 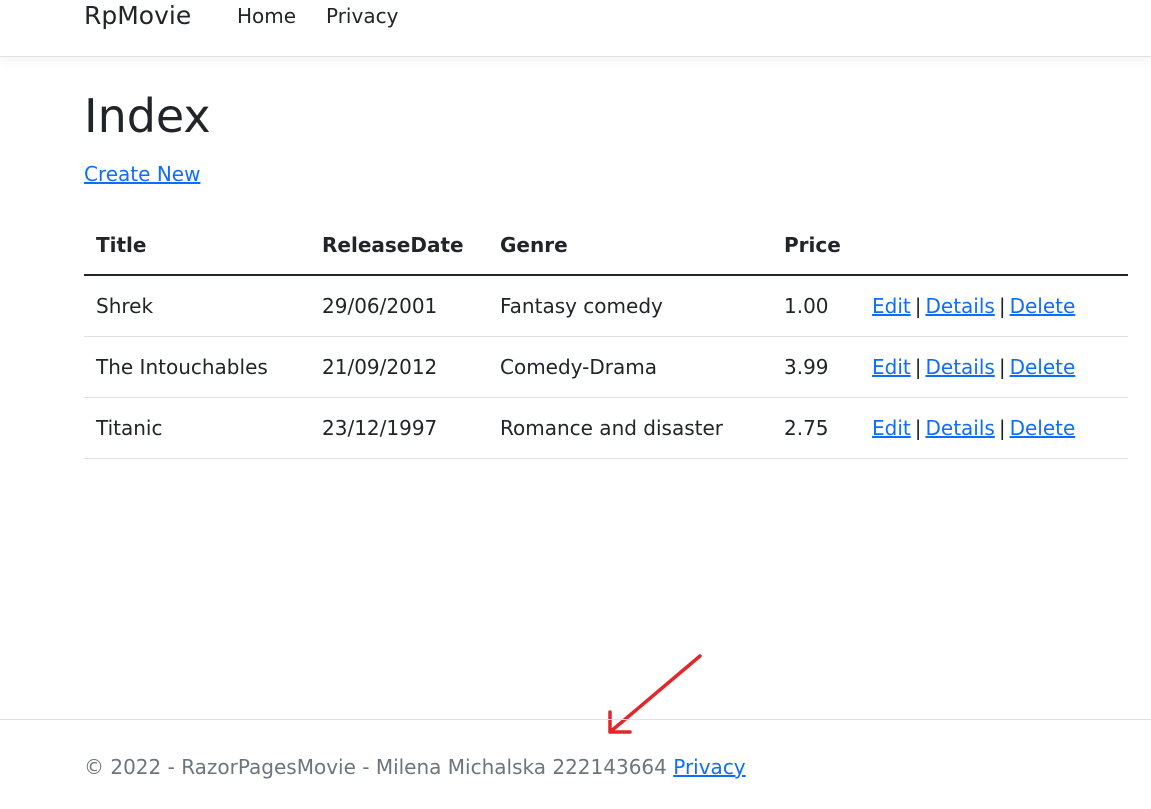 I want to click on cell-price: 2.75, so click(x=816, y=428).